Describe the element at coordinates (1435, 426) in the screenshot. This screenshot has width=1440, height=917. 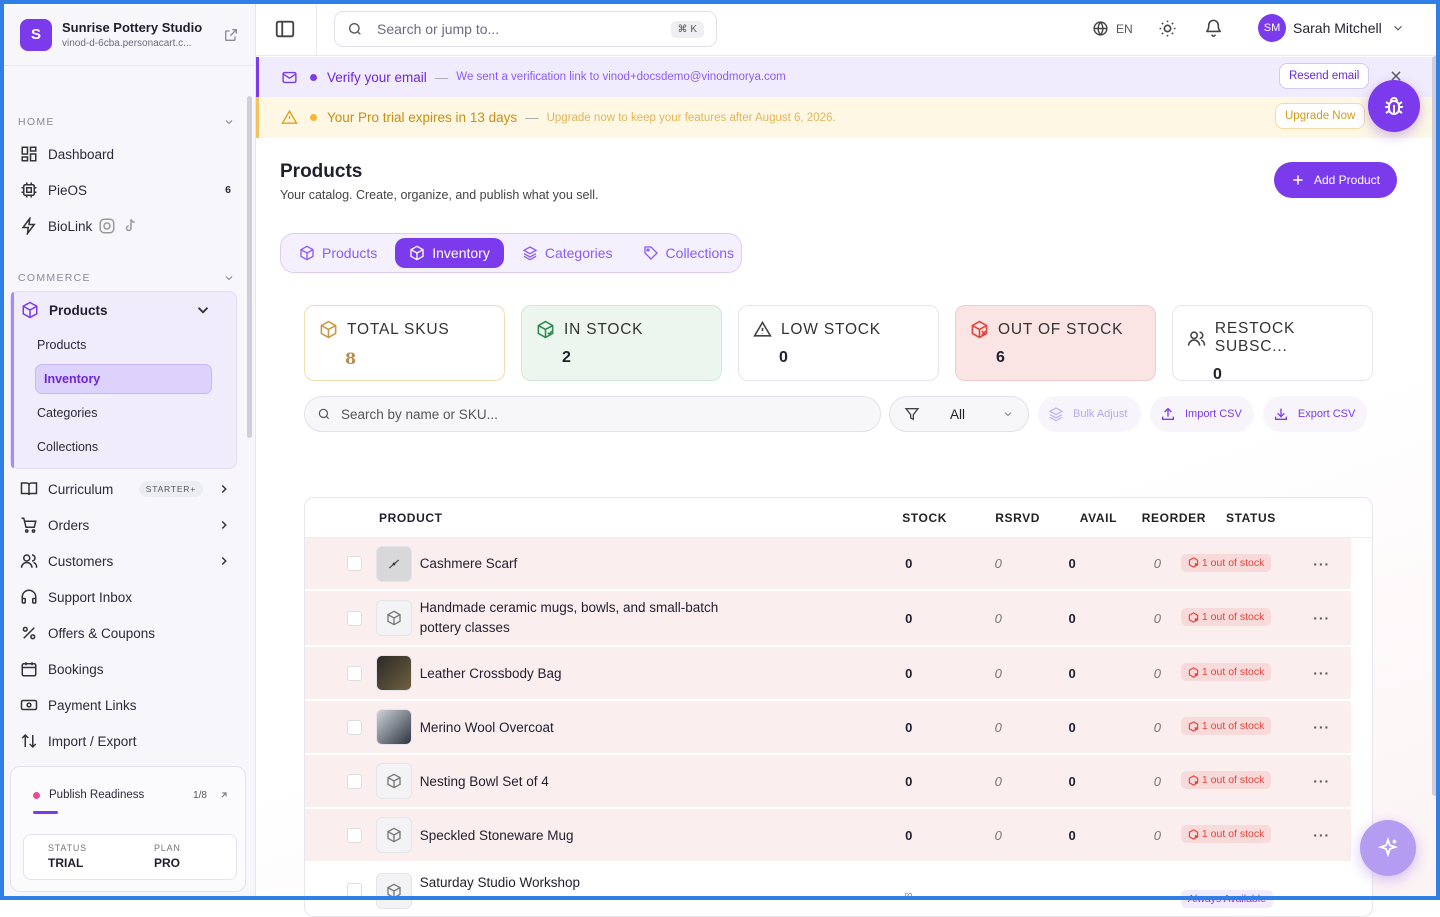
I see `page-scrollbar` at that location.